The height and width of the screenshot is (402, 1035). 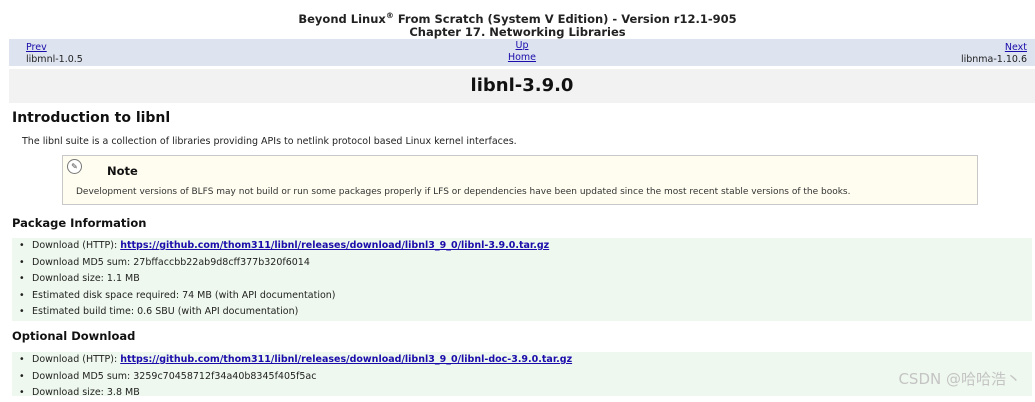 I want to click on next-page-title: libnma-1.10.6, so click(x=993, y=59).